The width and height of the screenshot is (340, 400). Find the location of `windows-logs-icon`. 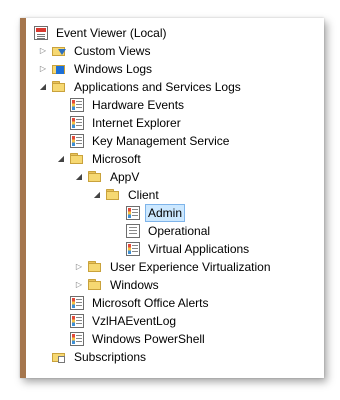

windows-logs-icon is located at coordinates (59, 69).